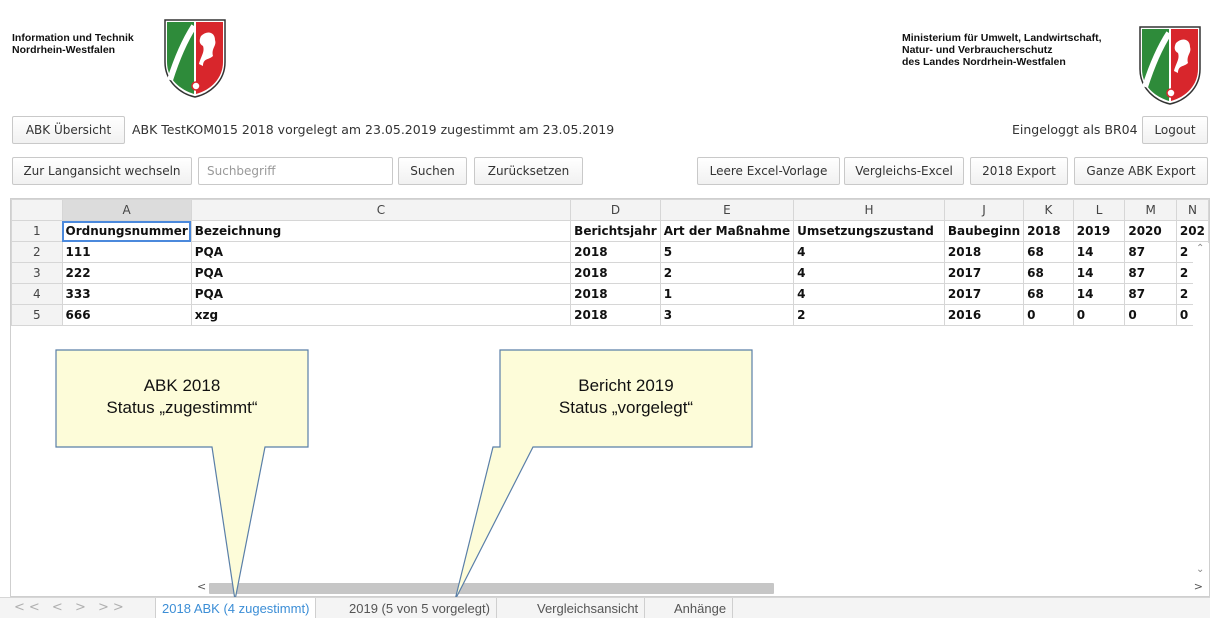  Describe the element at coordinates (182, 385) in the screenshot. I see `callout-left-line1: ABK 2018` at that location.